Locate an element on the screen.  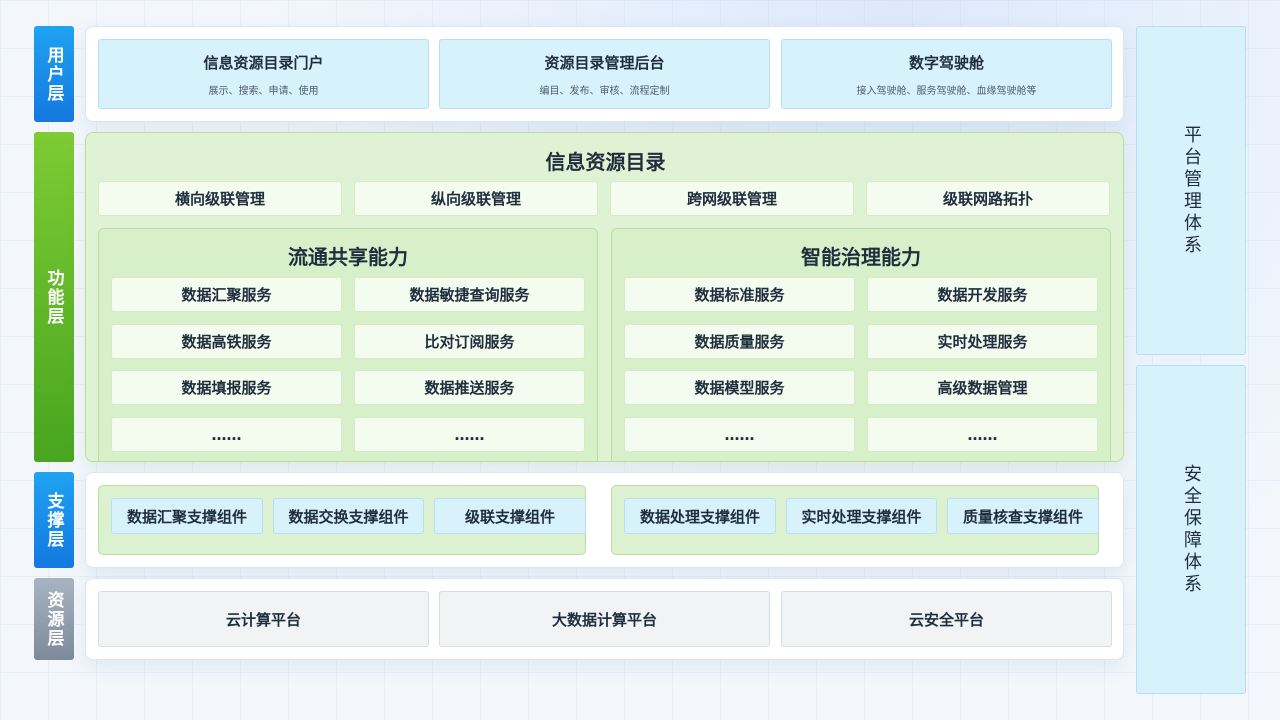
cascade-item: 跨网级联管理 is located at coordinates (732, 198).